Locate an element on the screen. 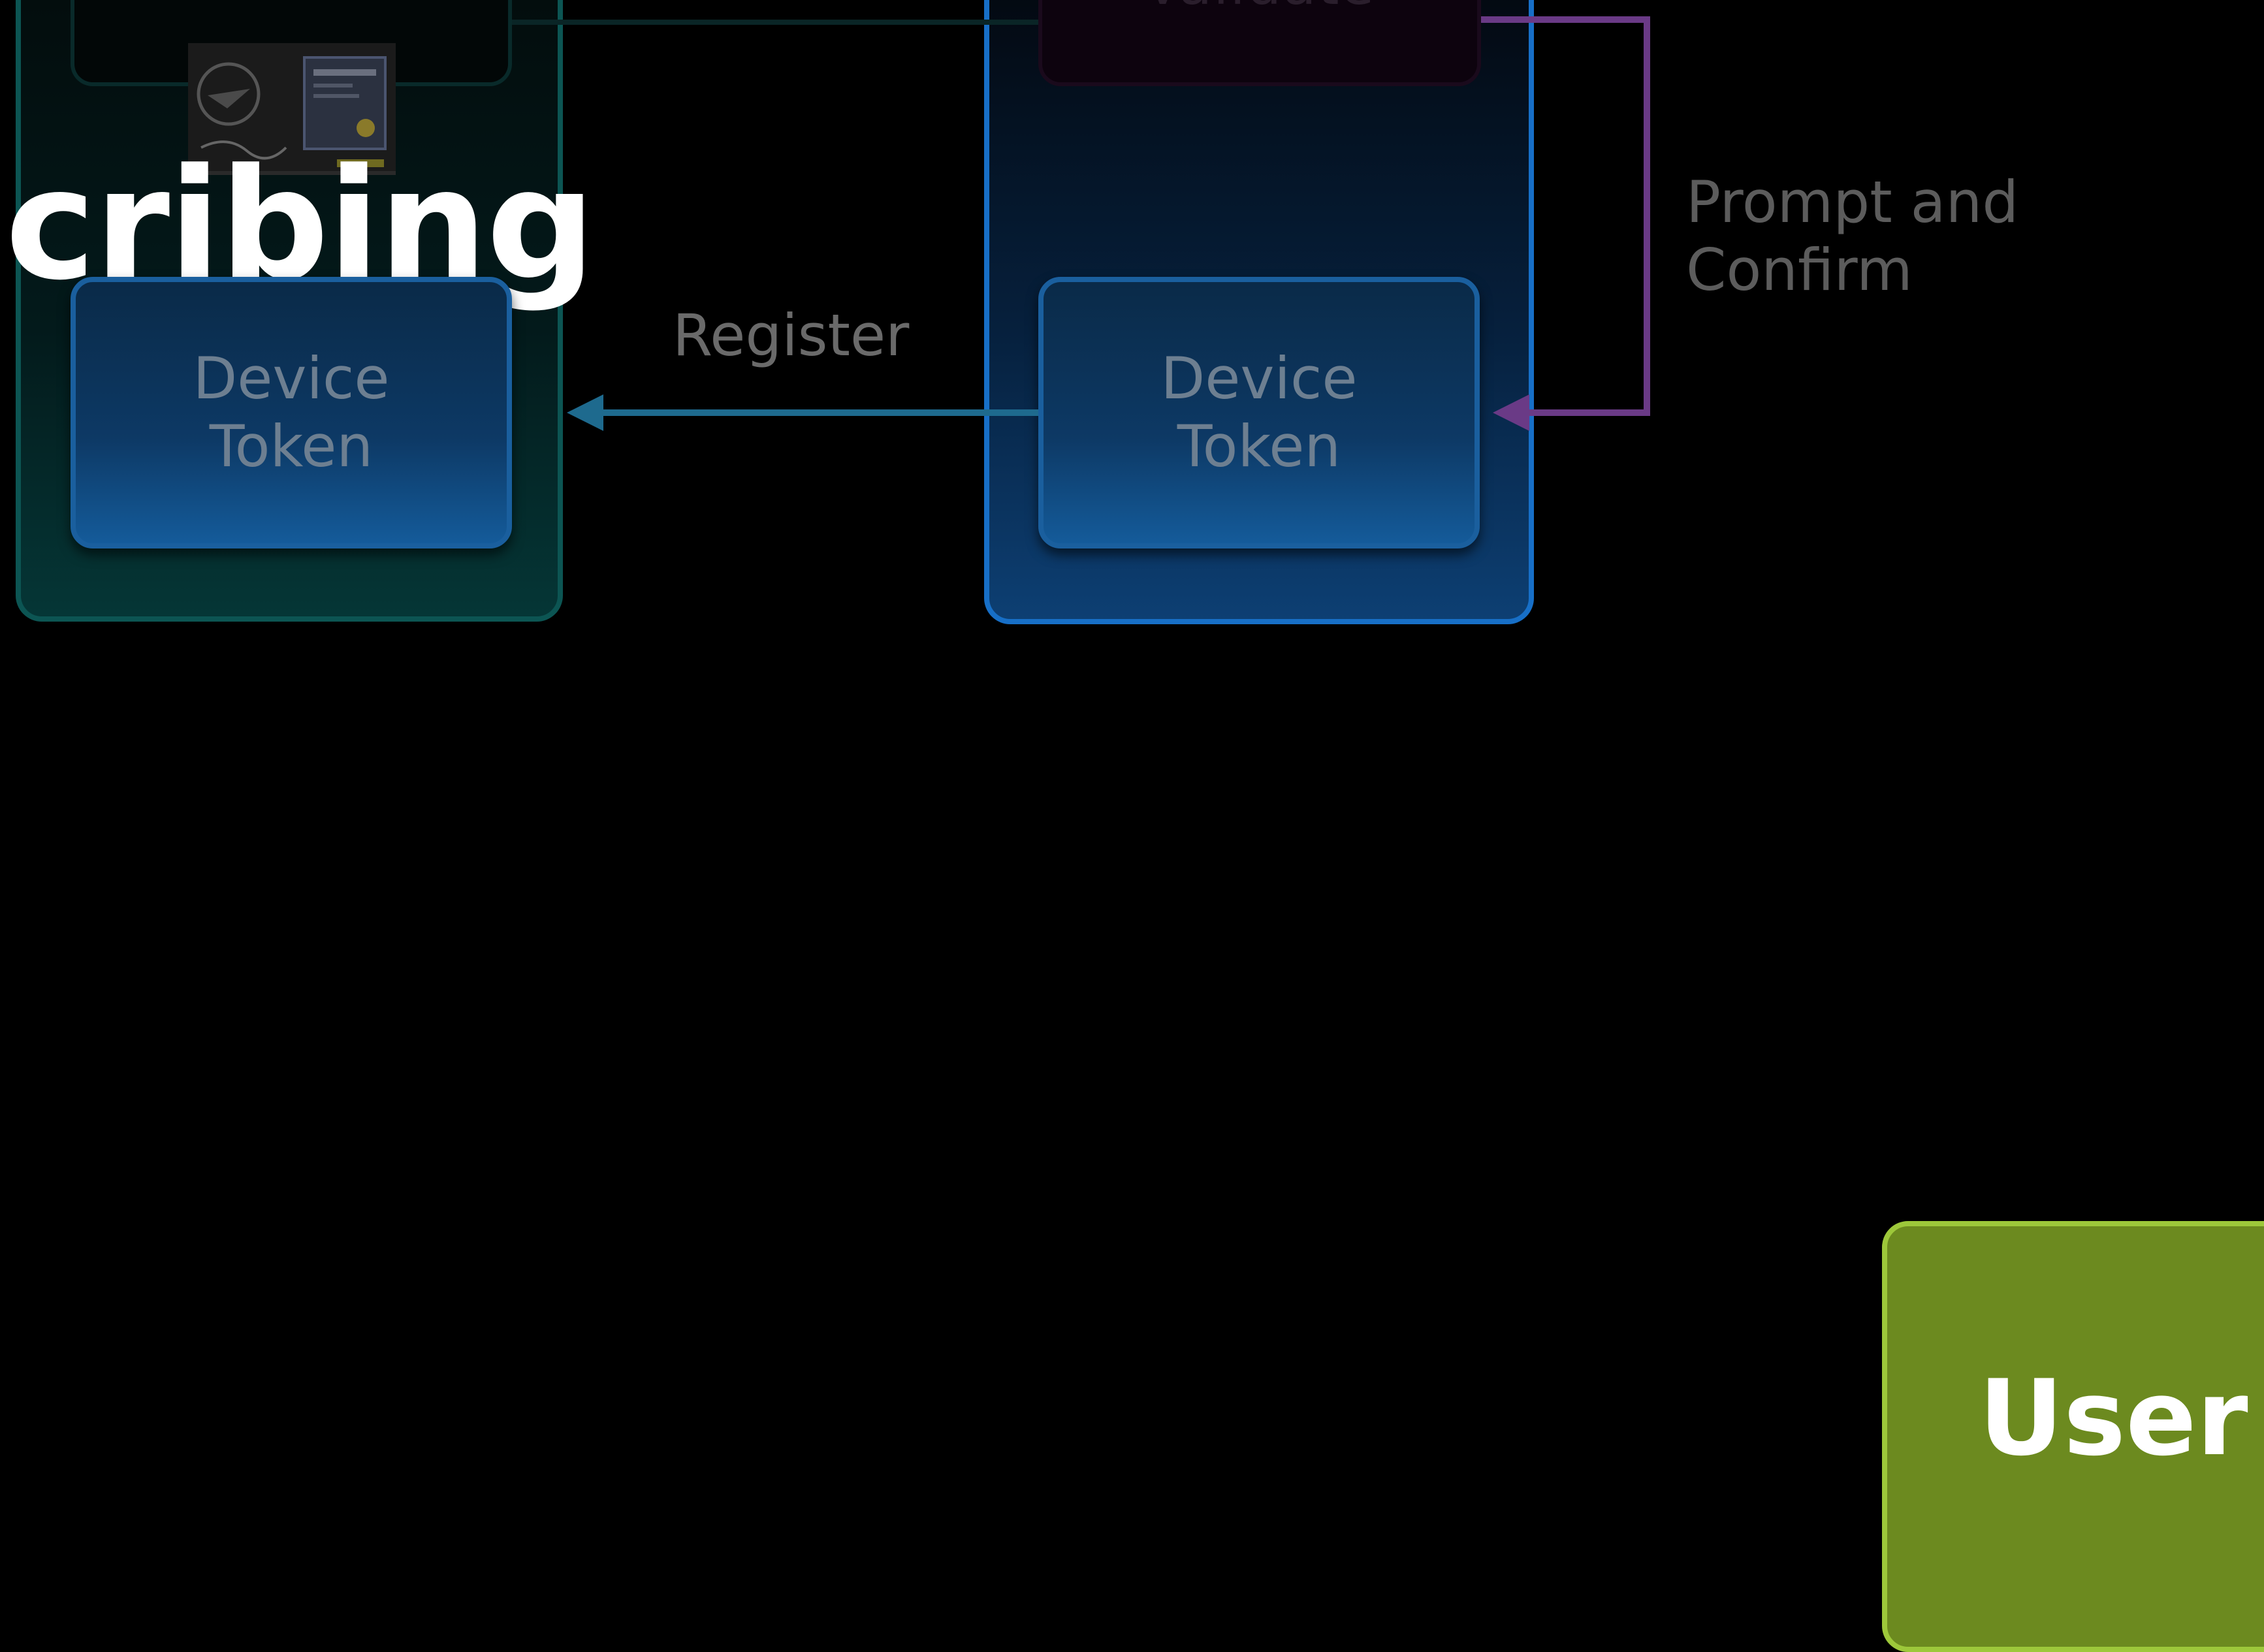  register-arrow-head is located at coordinates (585, 412).